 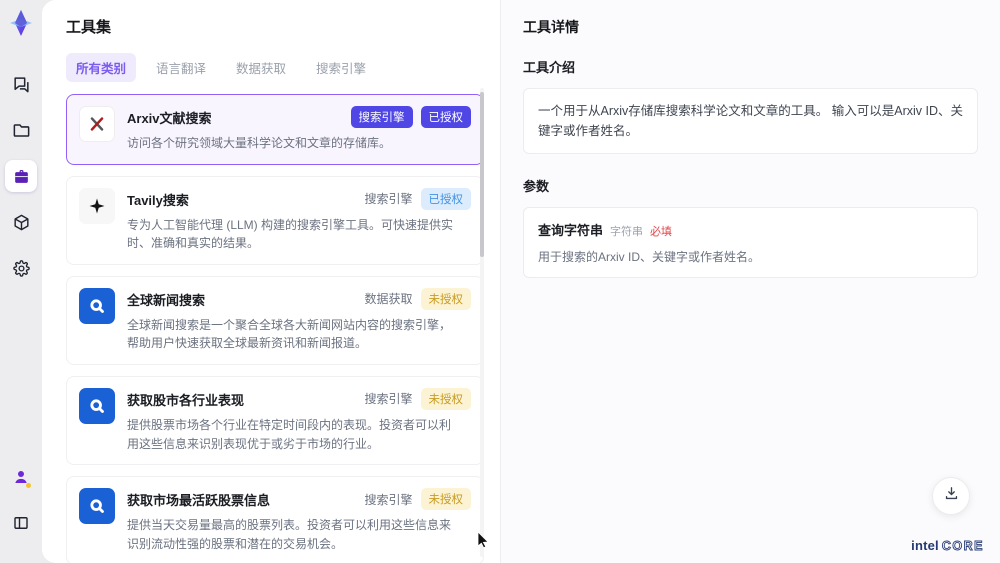 I want to click on arxiv-x-icon, so click(x=97, y=124).